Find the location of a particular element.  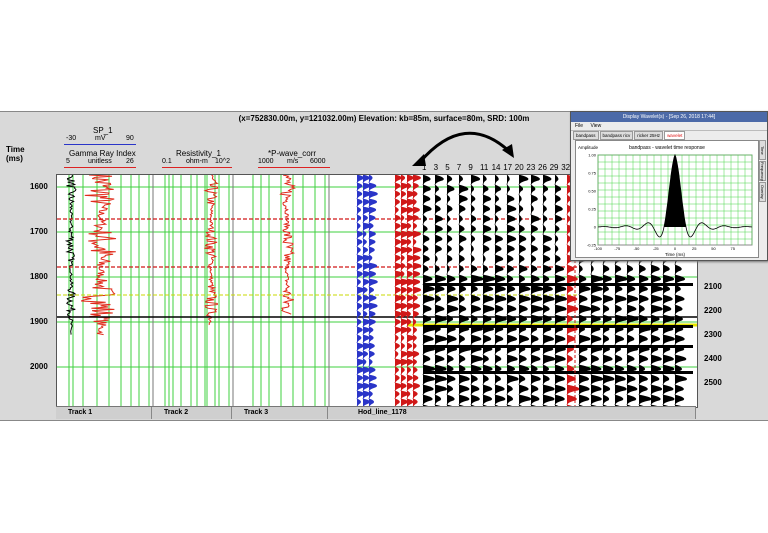

gamma-log-min: 5 is located at coordinates (68, 161).